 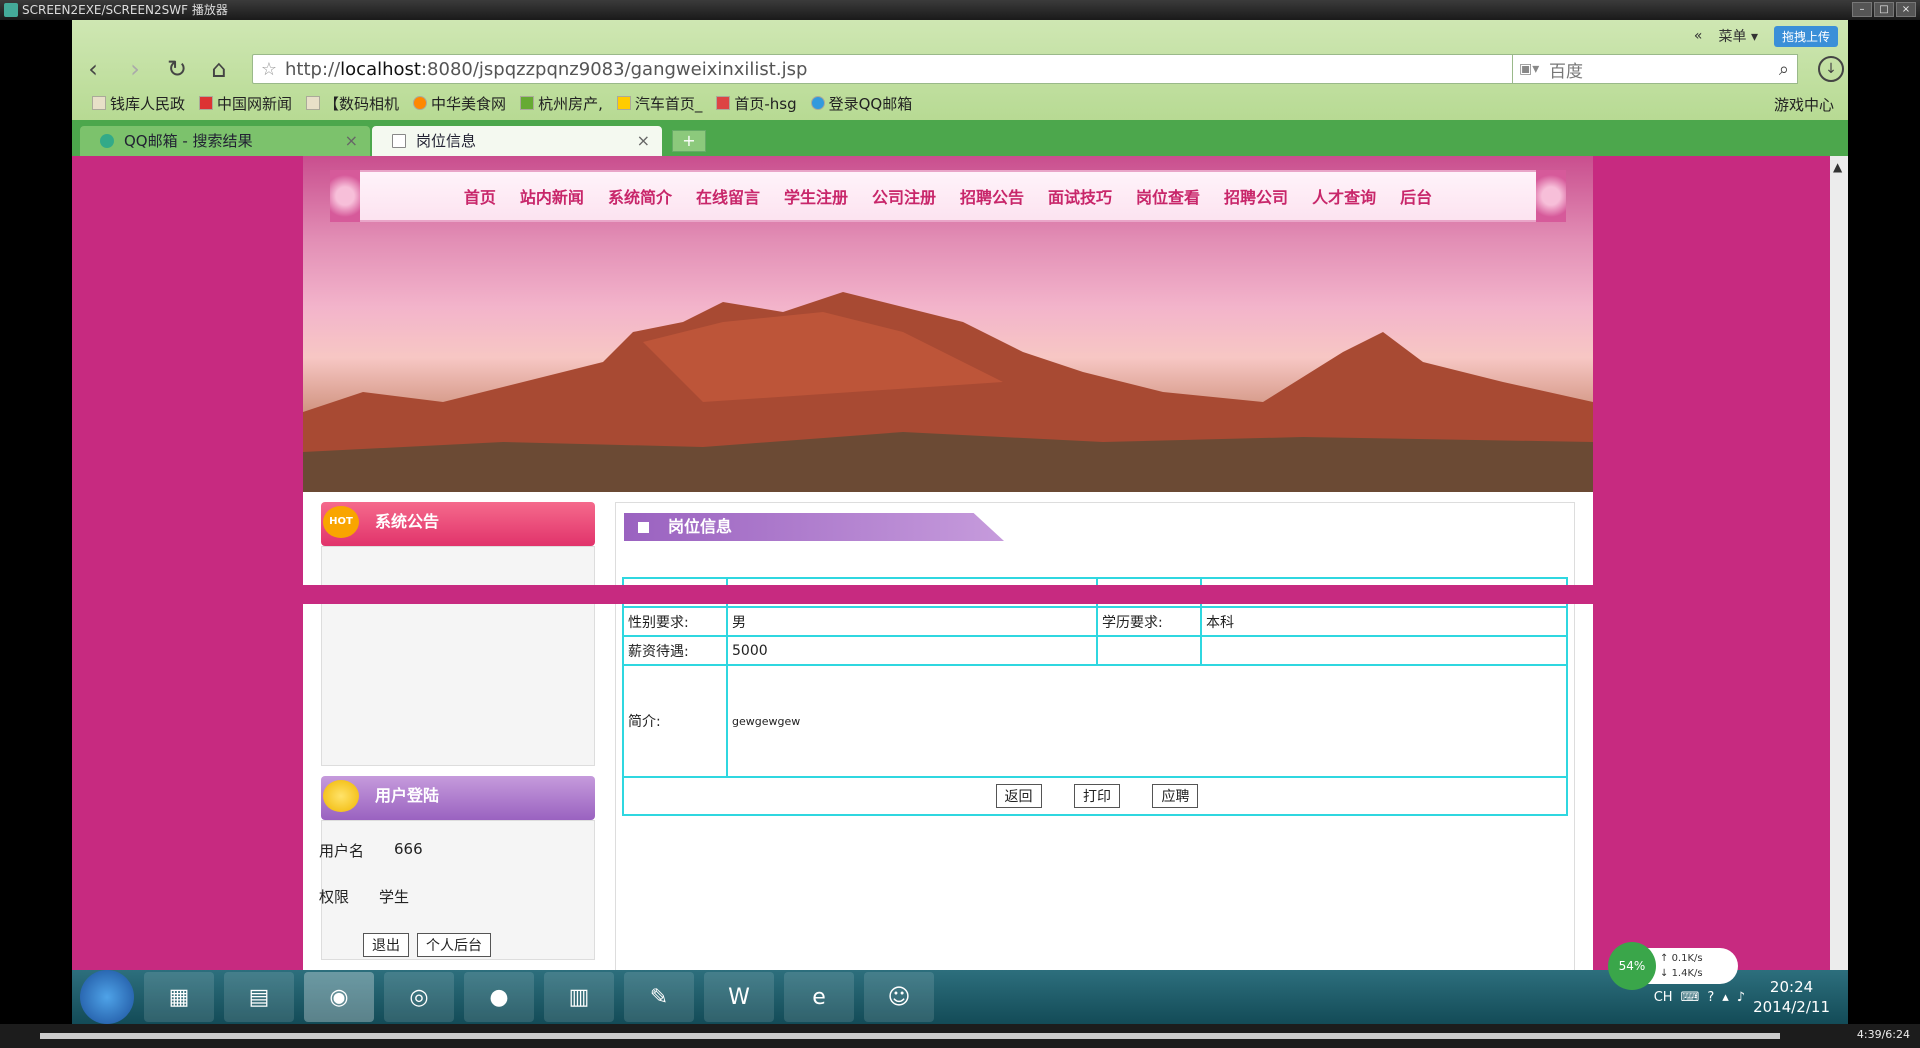 What do you see at coordinates (138, 103) in the screenshot?
I see `bookmark-item: 钱库人民政` at bounding box center [138, 103].